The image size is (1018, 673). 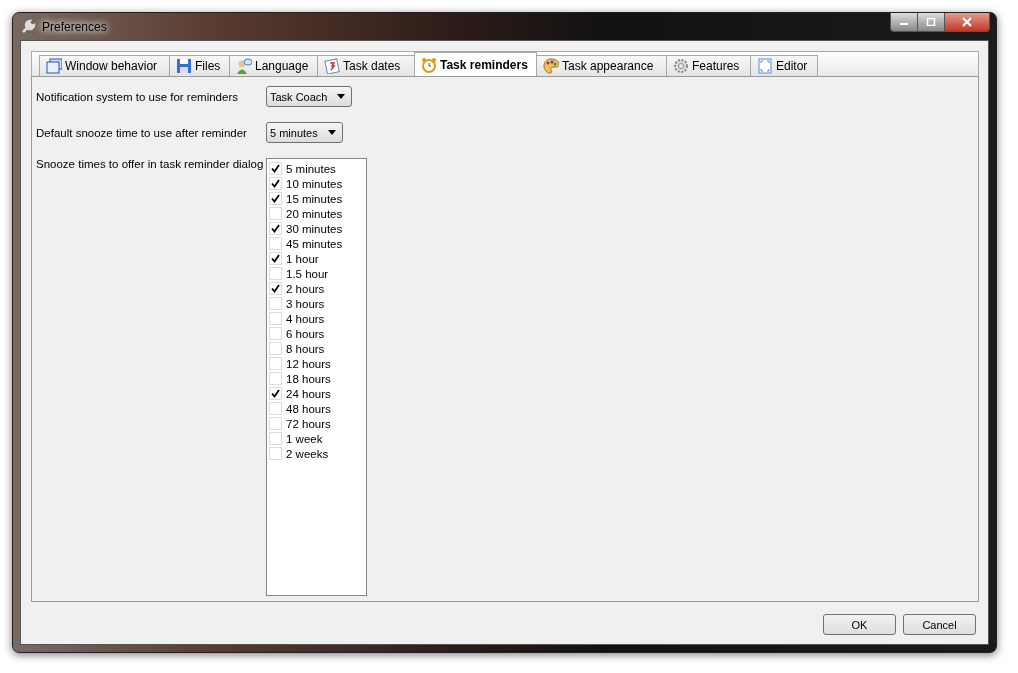 What do you see at coordinates (308, 378) in the screenshot?
I see `checkbox-label: 18 hours` at bounding box center [308, 378].